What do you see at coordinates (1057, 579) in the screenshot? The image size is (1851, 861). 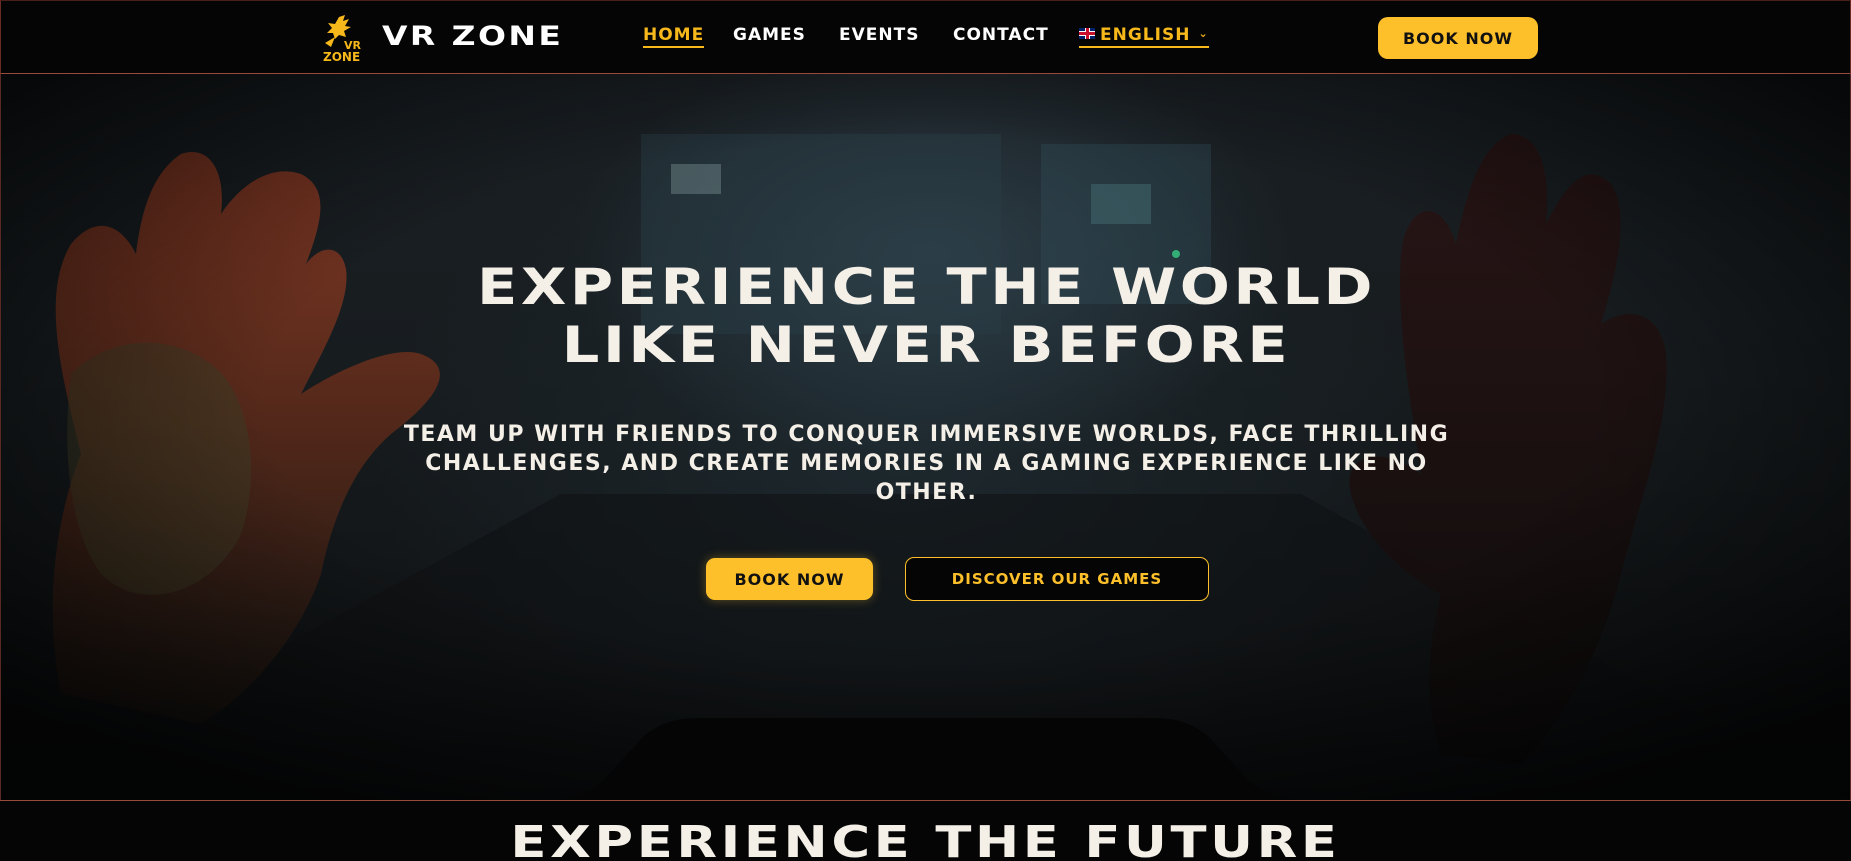 I see `discover-games-button: DISCOVER OUR GAMES` at bounding box center [1057, 579].